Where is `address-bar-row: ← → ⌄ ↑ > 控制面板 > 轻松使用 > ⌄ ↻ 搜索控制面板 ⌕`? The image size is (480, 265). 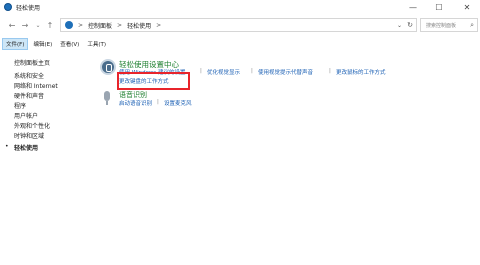 address-bar-row: ← → ⌄ ↑ > 控制面板 > 轻松使用 > ⌄ ↻ 搜索控制面板 ⌕ is located at coordinates (240, 25).